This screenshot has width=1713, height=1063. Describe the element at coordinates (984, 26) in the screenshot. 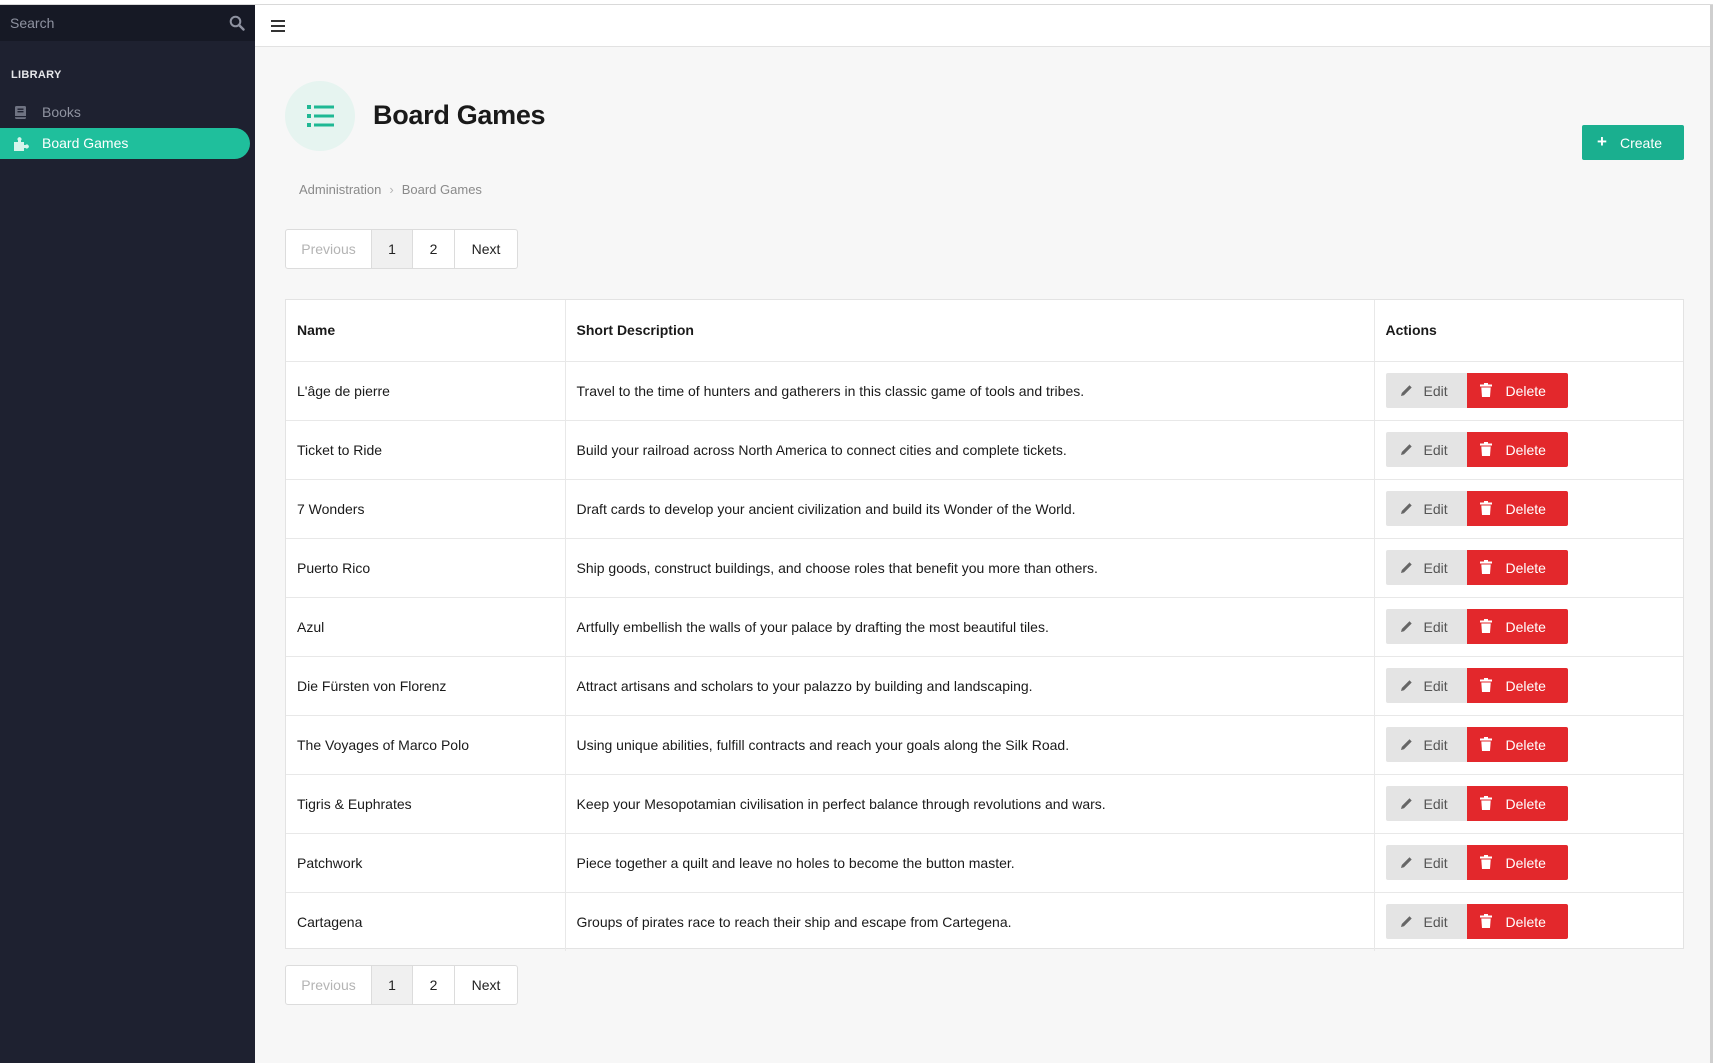

I see `top-bar` at that location.